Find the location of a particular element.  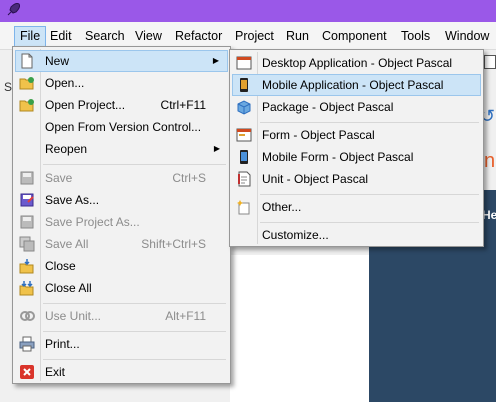

menu-item-reopen: Reopen ▶ is located at coordinates (121, 149).